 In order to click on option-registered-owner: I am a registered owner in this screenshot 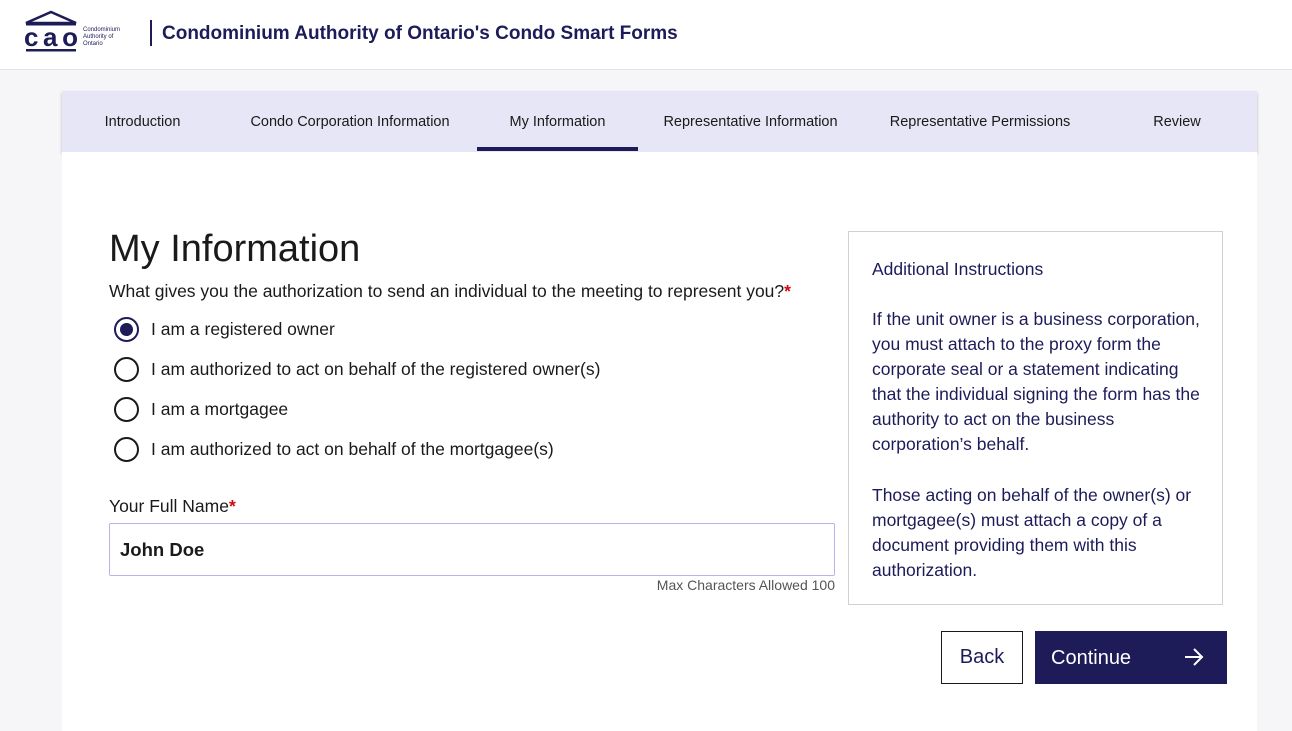, I will do `click(224, 329)`.